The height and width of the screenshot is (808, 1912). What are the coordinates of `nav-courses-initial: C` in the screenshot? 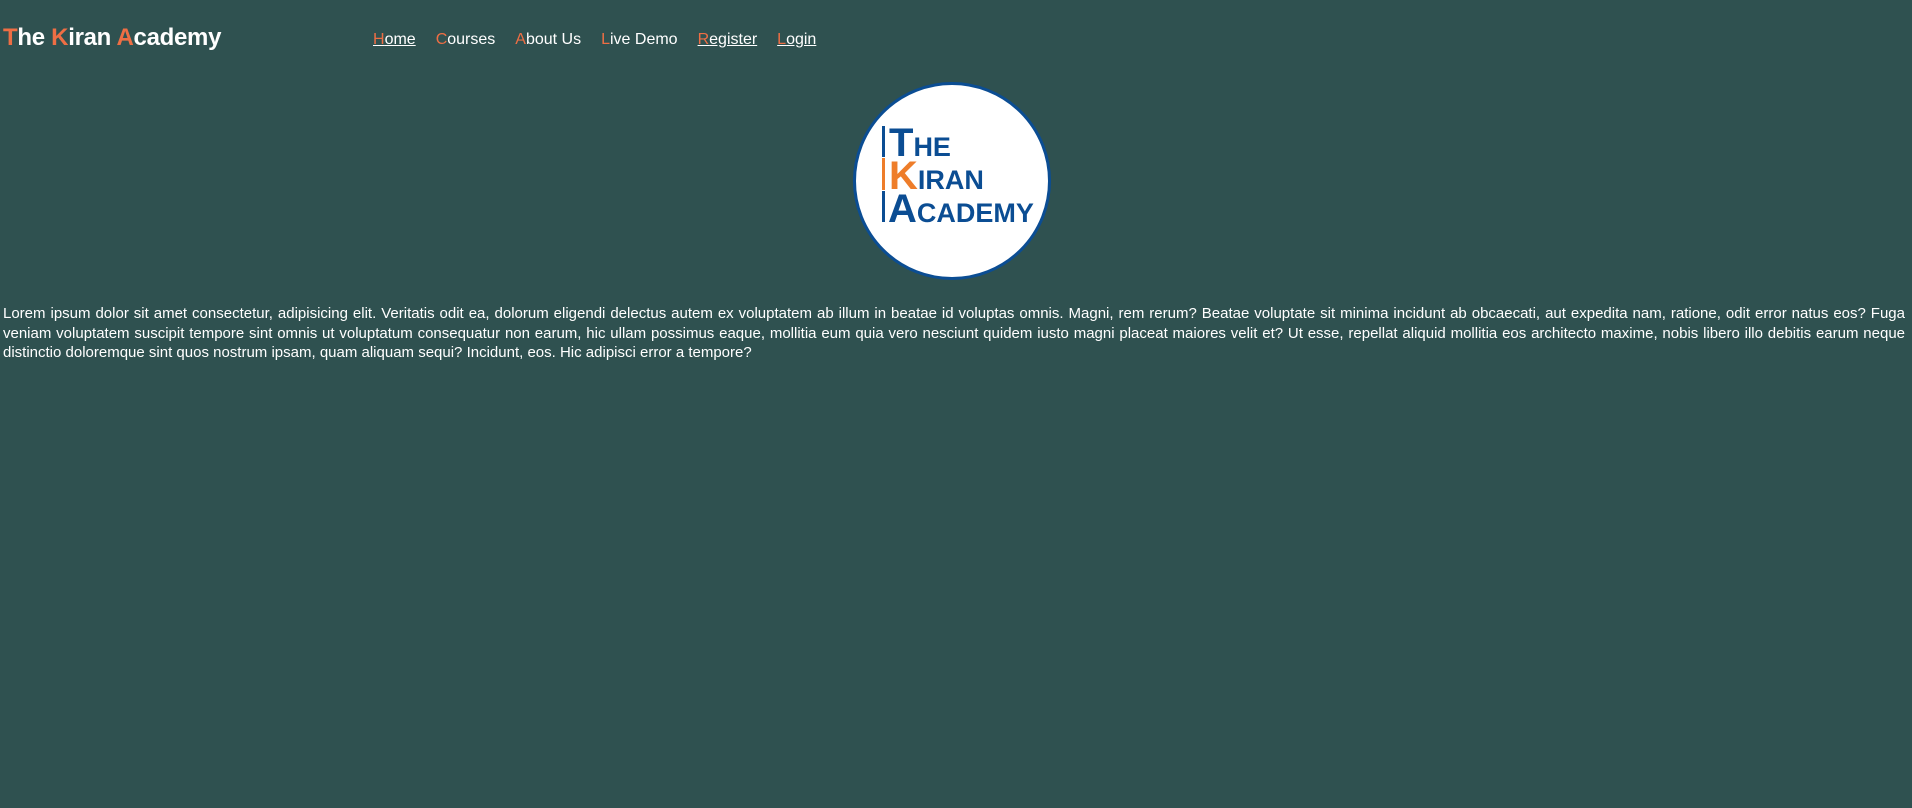 It's located at (441, 39).